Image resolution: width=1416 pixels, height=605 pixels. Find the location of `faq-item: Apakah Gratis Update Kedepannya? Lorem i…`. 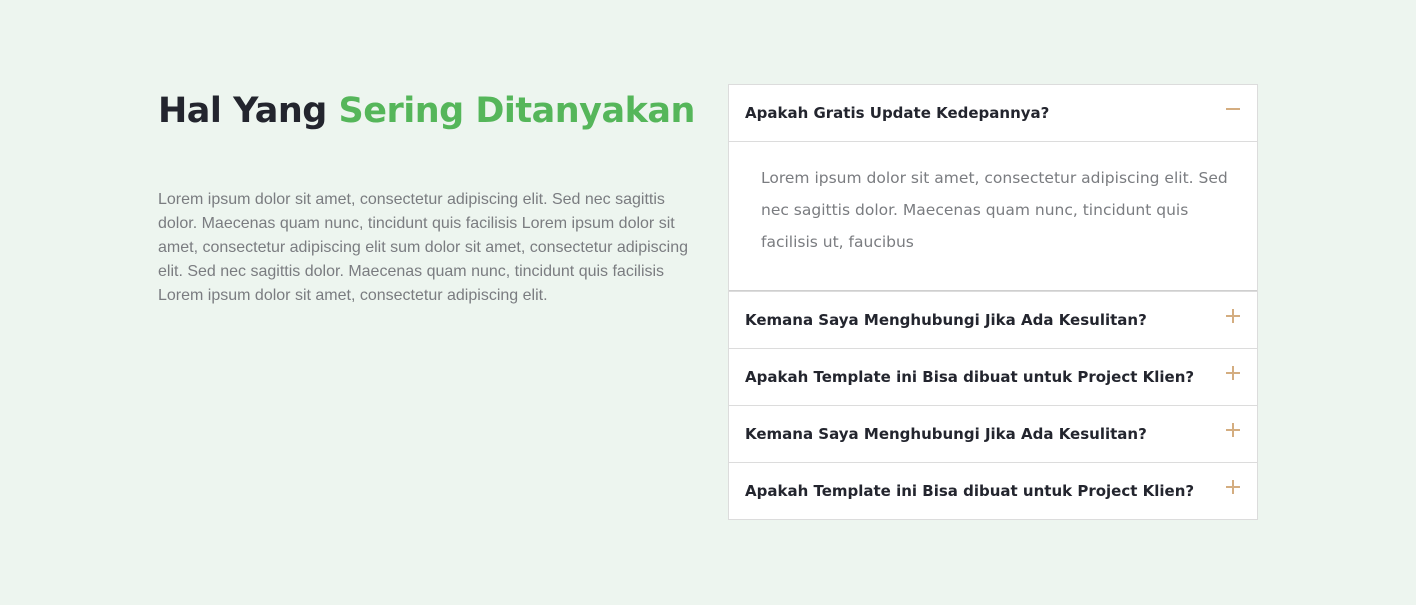

faq-item: Apakah Gratis Update Kedepannya? Lorem i… is located at coordinates (993, 188).